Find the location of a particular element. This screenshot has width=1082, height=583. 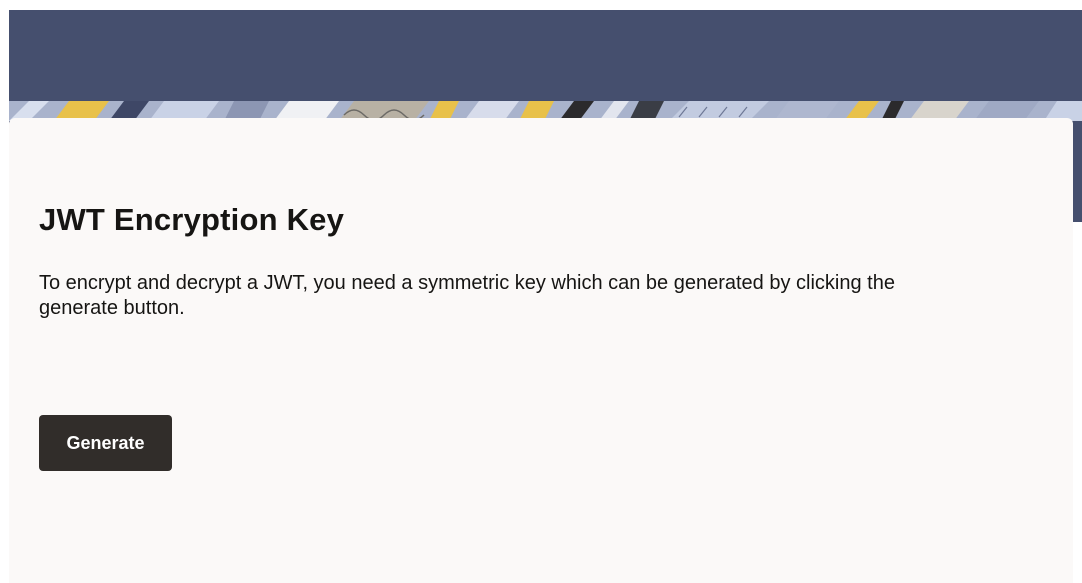

card-title: JWT Encryption Key is located at coordinates (192, 219).